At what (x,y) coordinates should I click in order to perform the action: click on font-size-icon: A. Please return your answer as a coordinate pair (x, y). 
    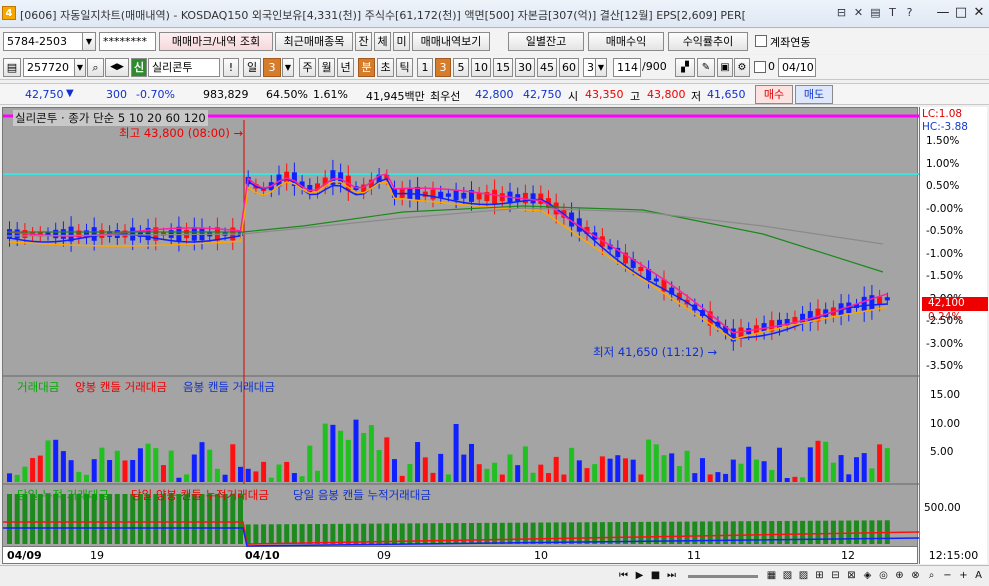
    Looking at the image, I should click on (978, 575).